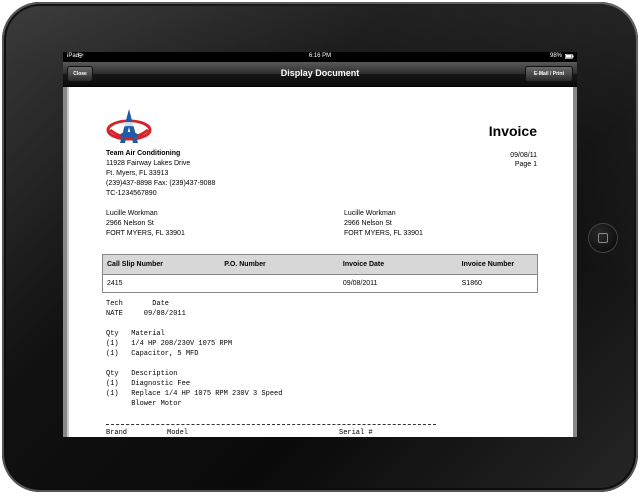 The width and height of the screenshot is (641, 496). What do you see at coordinates (497, 283) in the screenshot?
I see `cell-invoice-number: S1860` at bounding box center [497, 283].